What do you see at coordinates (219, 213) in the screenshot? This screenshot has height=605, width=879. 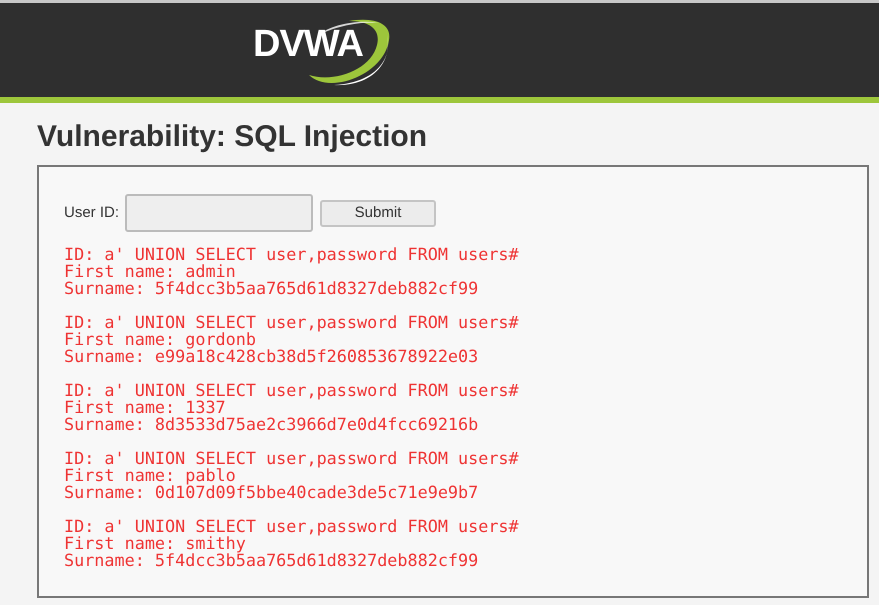 I see `user-id-field` at bounding box center [219, 213].